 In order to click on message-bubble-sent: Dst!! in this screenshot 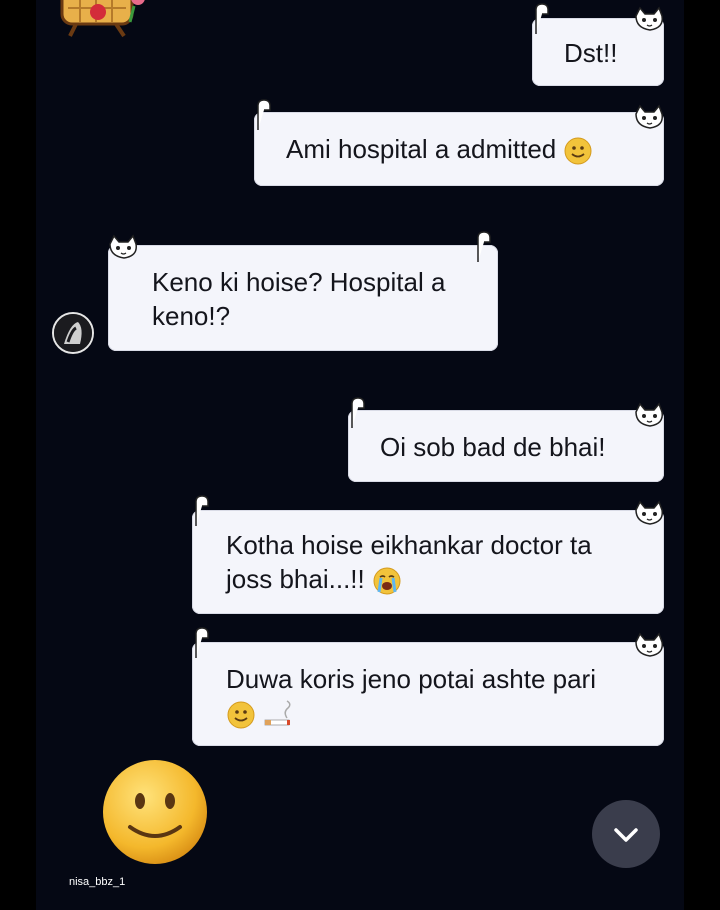, I will do `click(598, 52)`.